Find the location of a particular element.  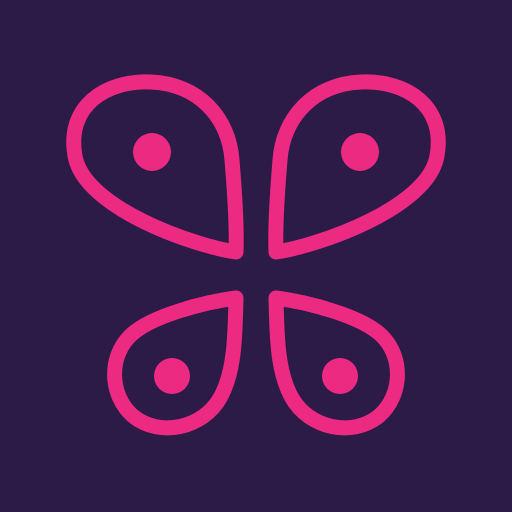

wing-dot-top-left is located at coordinates (152, 152).